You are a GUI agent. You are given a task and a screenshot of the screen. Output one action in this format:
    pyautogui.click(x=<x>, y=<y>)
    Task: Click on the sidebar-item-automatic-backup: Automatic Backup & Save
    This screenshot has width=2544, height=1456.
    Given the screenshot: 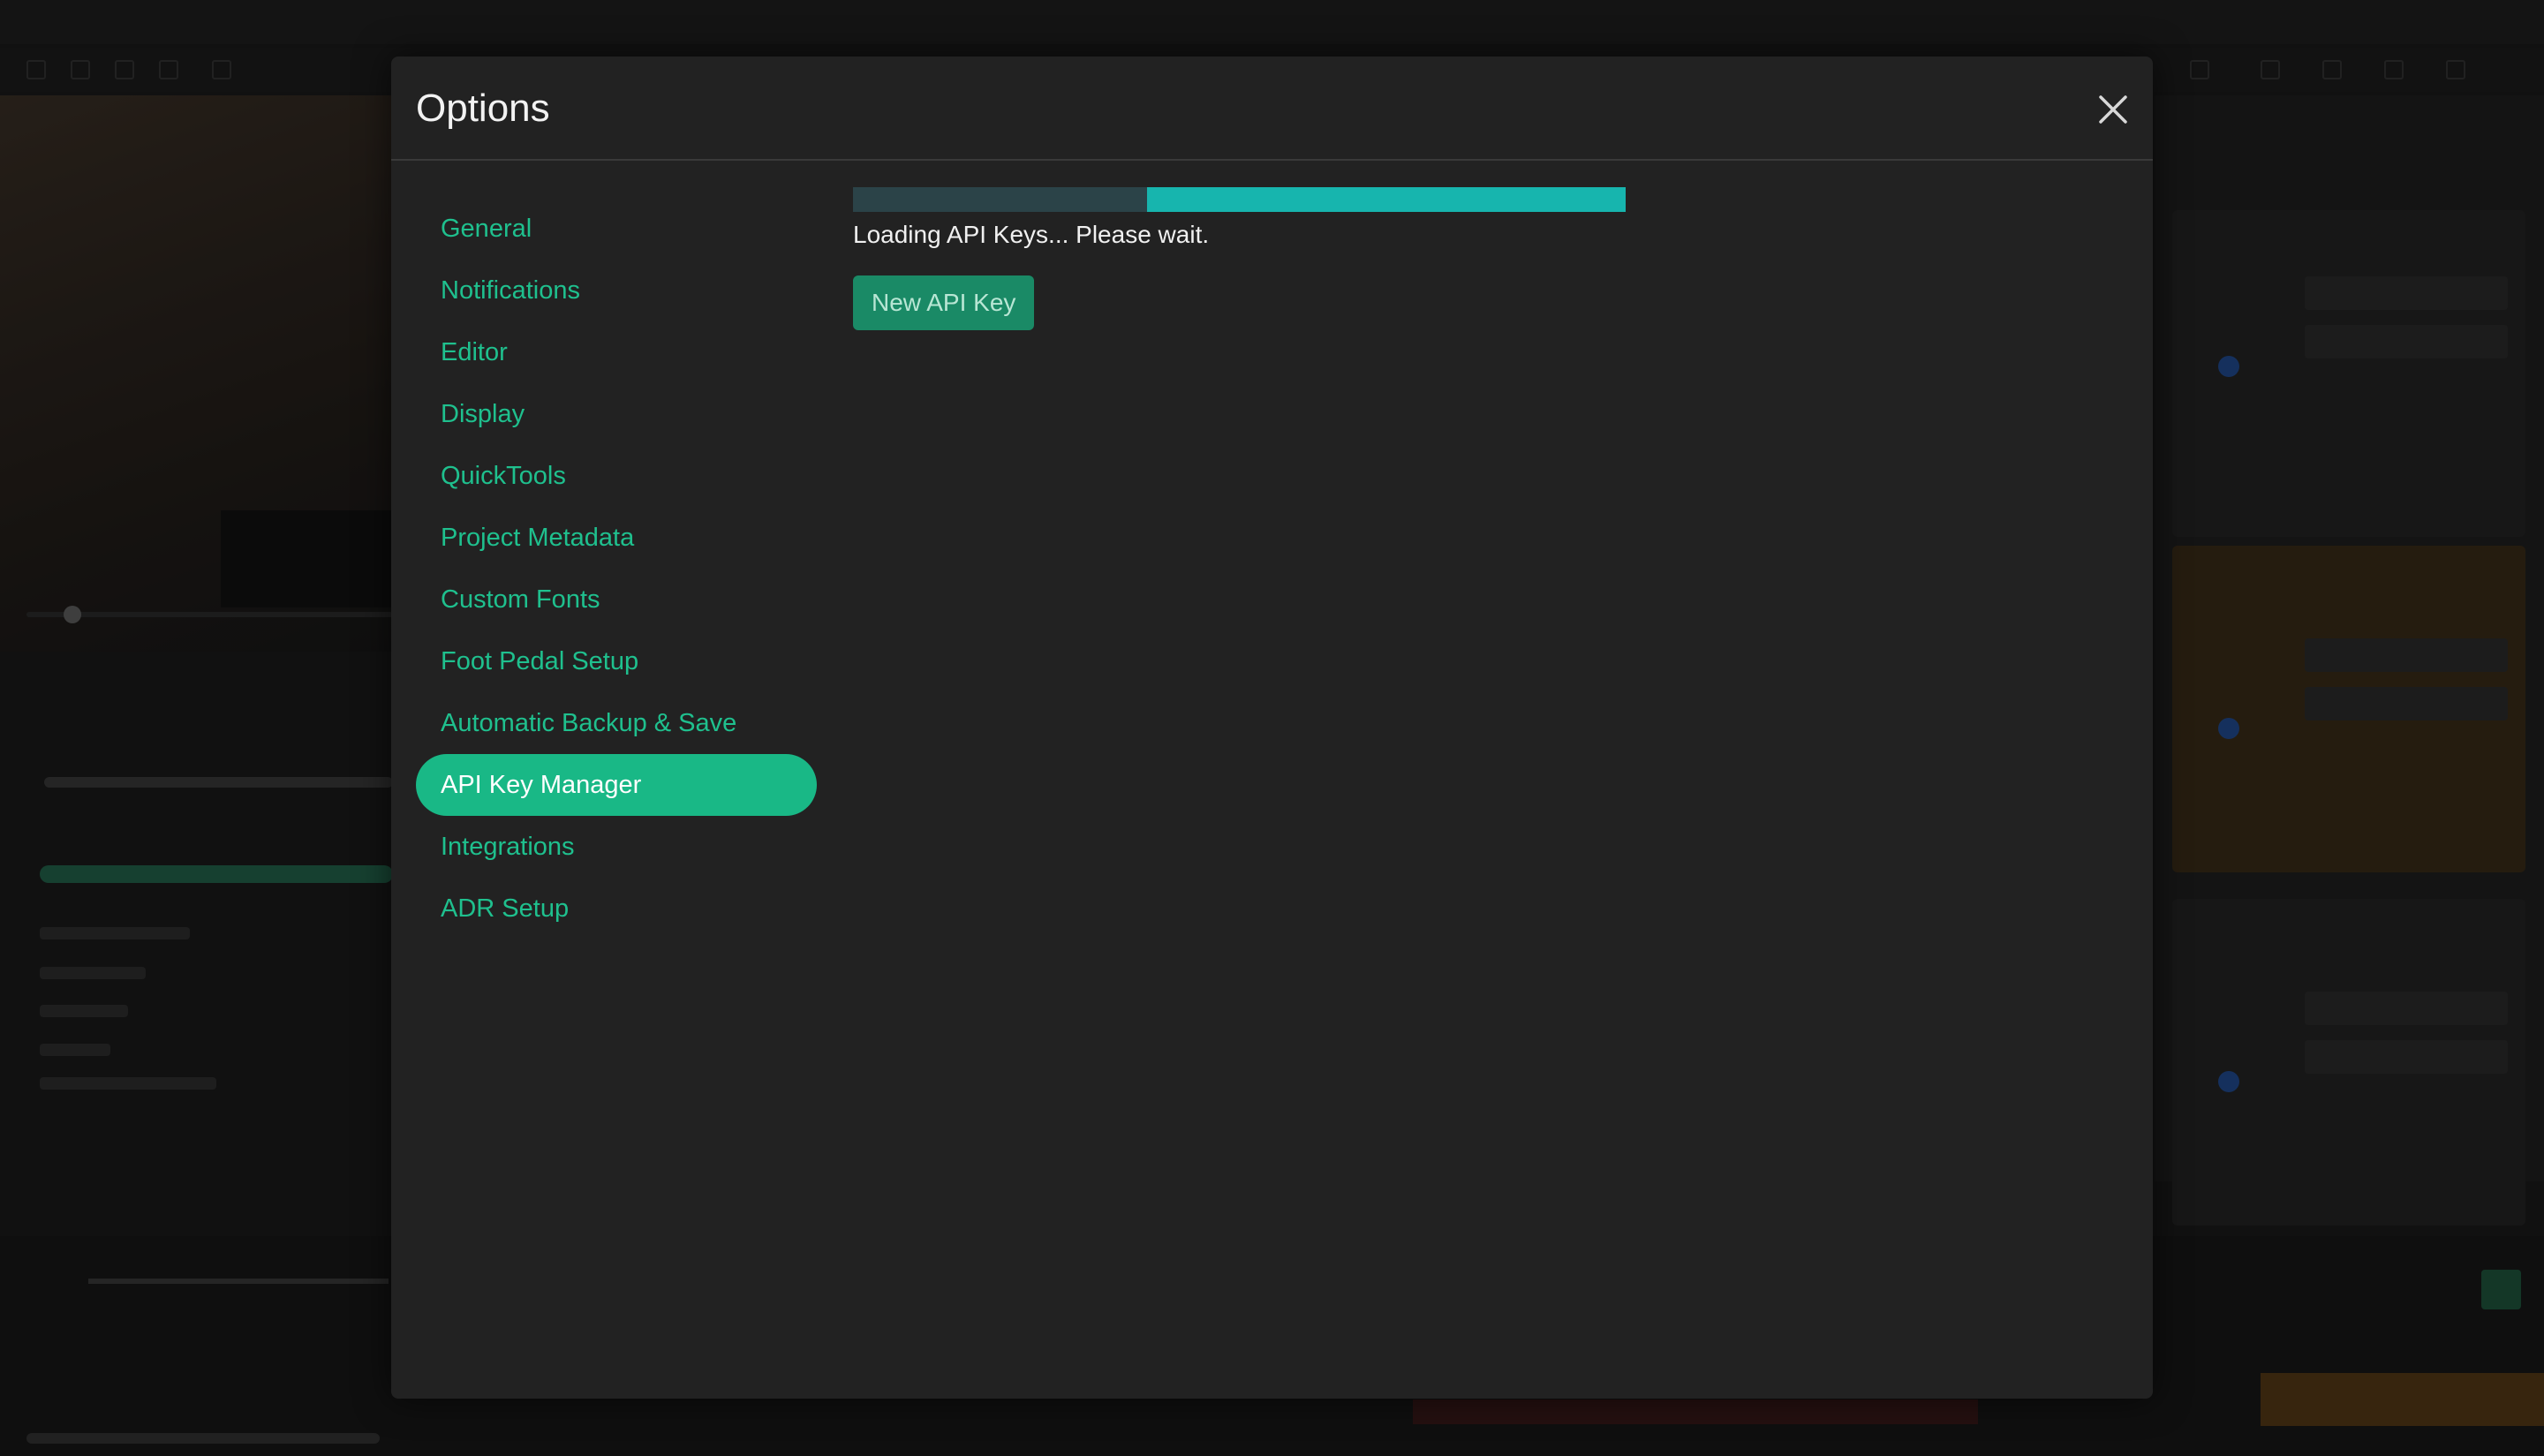 What is the action you would take?
    pyautogui.click(x=616, y=723)
    